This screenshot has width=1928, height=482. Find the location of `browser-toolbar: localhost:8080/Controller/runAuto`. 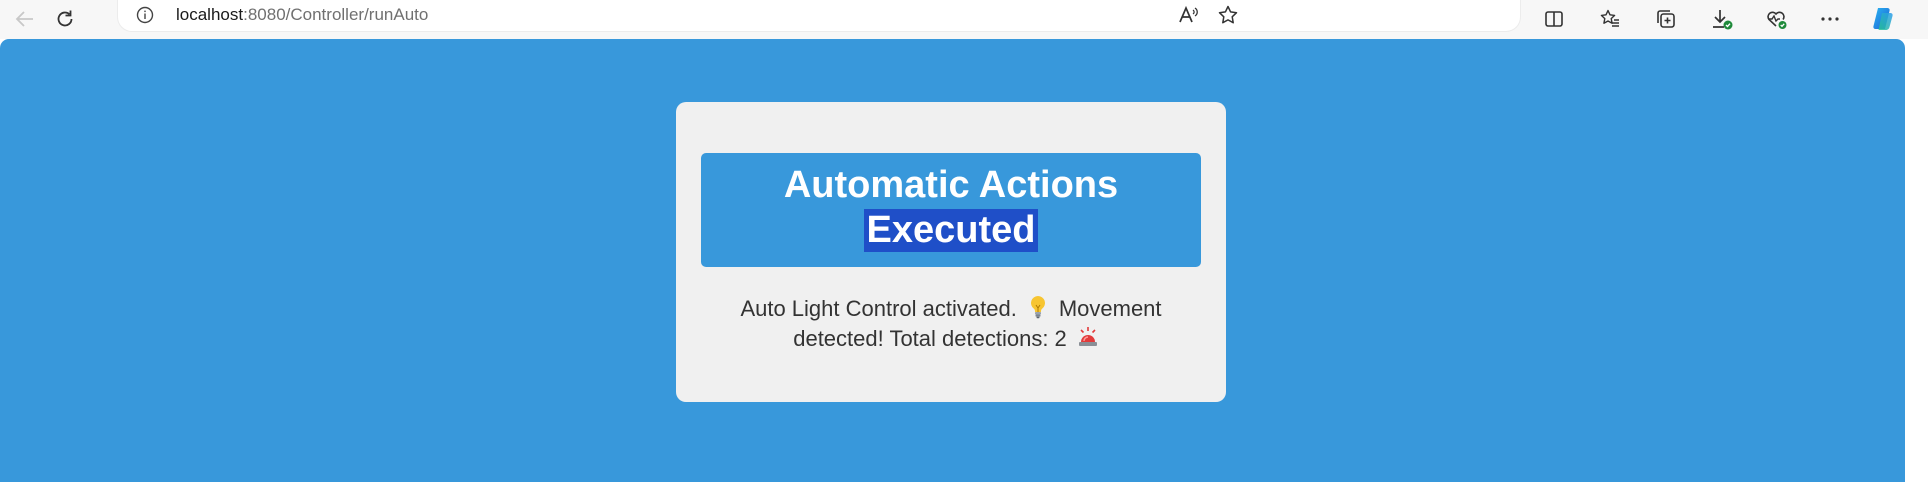

browser-toolbar: localhost:8080/Controller/runAuto is located at coordinates (964, 19).